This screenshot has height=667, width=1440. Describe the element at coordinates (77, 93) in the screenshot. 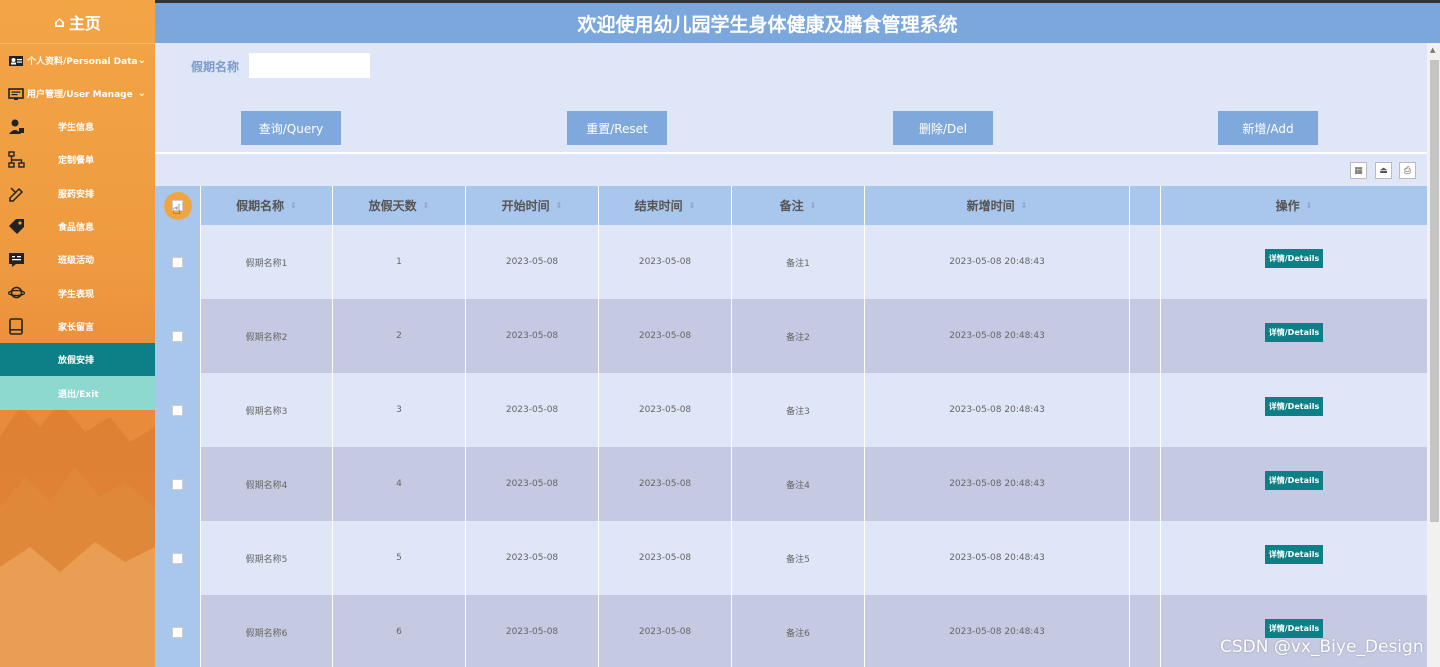

I see `sidebar-group-user-manage: 用户管理/User Manage ⌄` at that location.